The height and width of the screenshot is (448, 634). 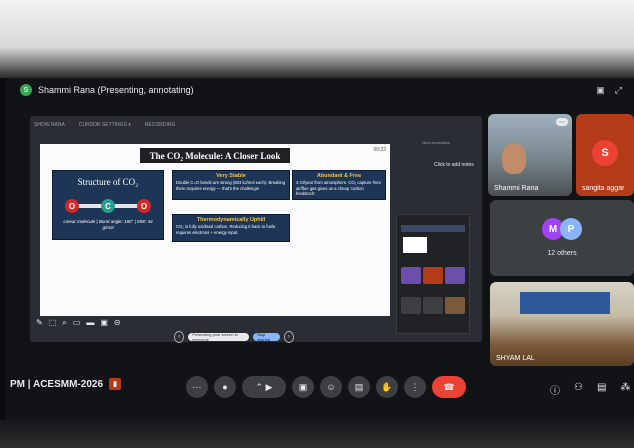 I want to click on avatar: S, so click(x=605, y=153).